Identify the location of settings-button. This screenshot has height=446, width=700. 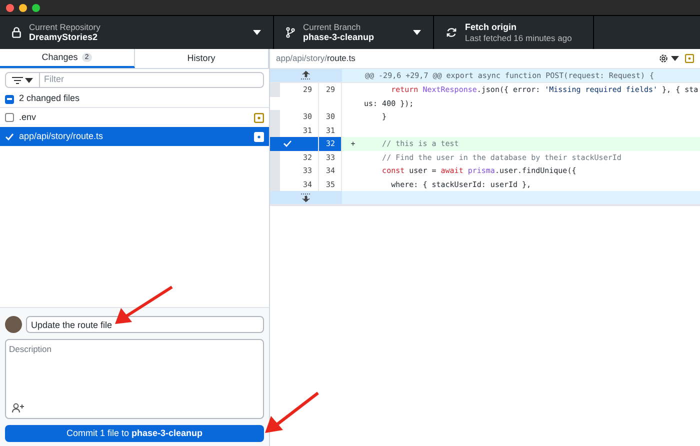
(668, 58).